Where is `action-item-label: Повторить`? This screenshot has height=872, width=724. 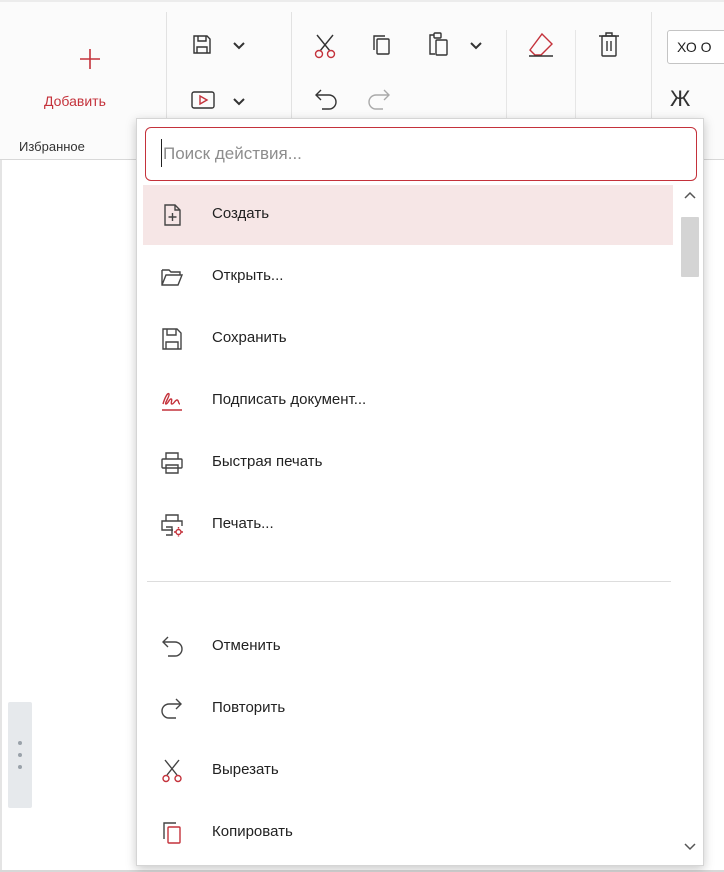 action-item-label: Повторить is located at coordinates (249, 707).